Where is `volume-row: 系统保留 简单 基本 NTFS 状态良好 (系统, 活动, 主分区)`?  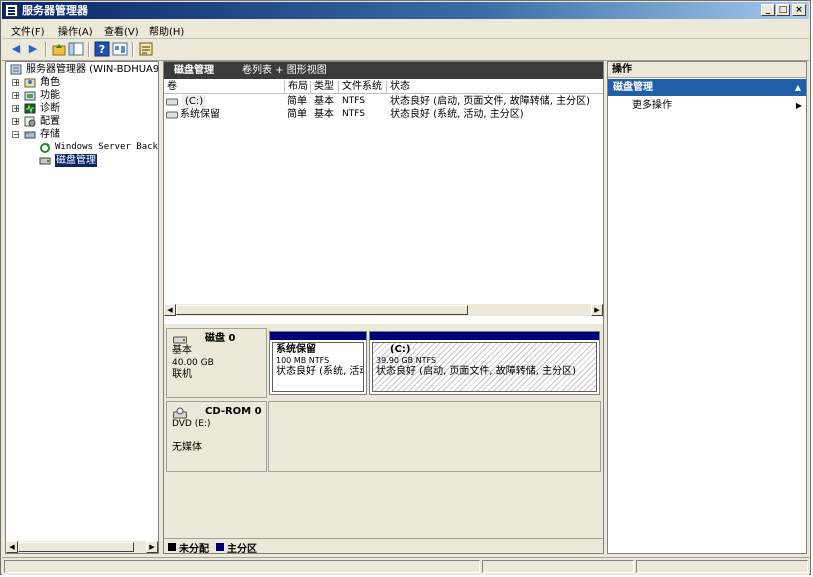
volume-row: 系统保留 简单 基本 NTFS 状态良好 (系统, 活动, 主分区) is located at coordinates (383, 114).